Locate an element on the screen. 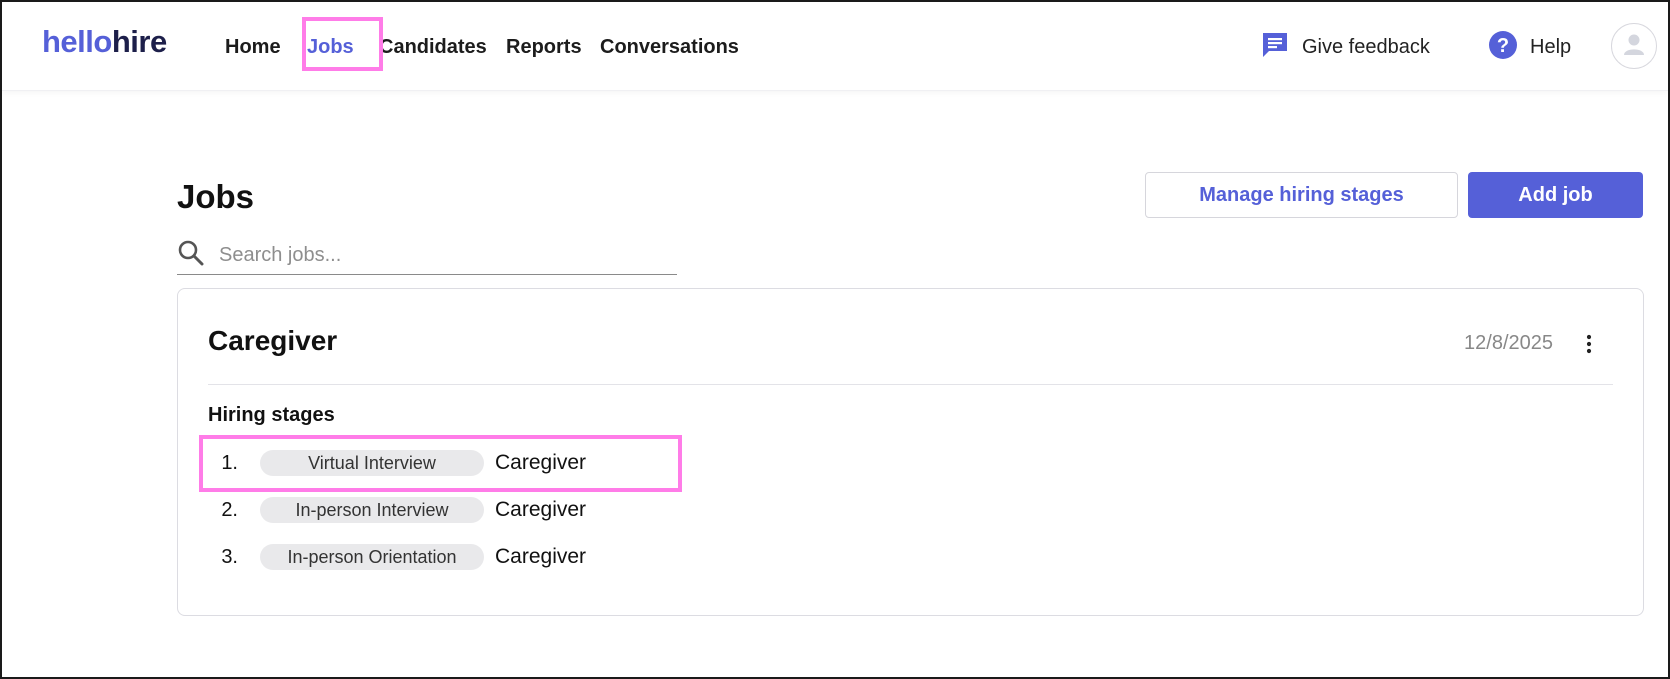  stage-number: 3. is located at coordinates (229, 556).